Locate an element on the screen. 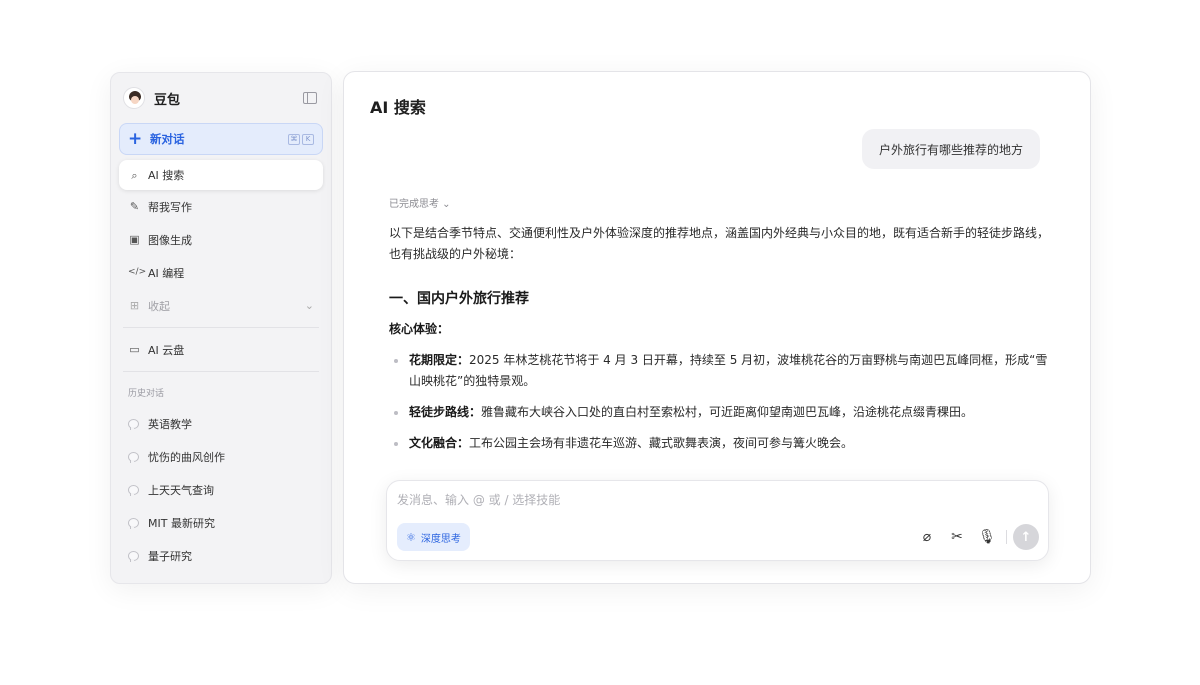 The height and width of the screenshot is (685, 1200). microphone-icon: 🎙︎ is located at coordinates (987, 537).